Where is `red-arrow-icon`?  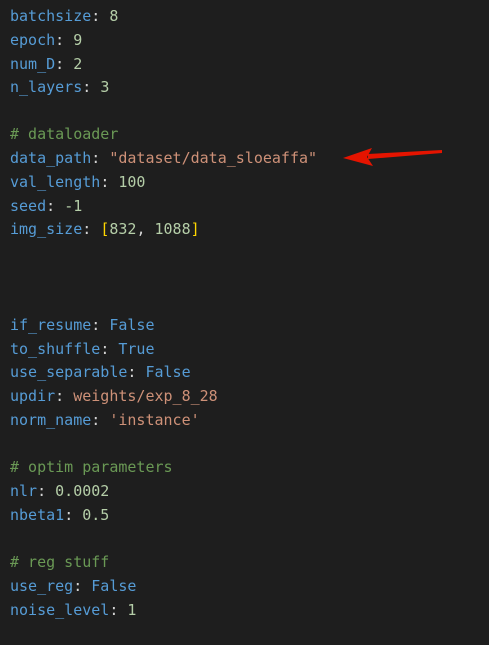 red-arrow-icon is located at coordinates (392, 157).